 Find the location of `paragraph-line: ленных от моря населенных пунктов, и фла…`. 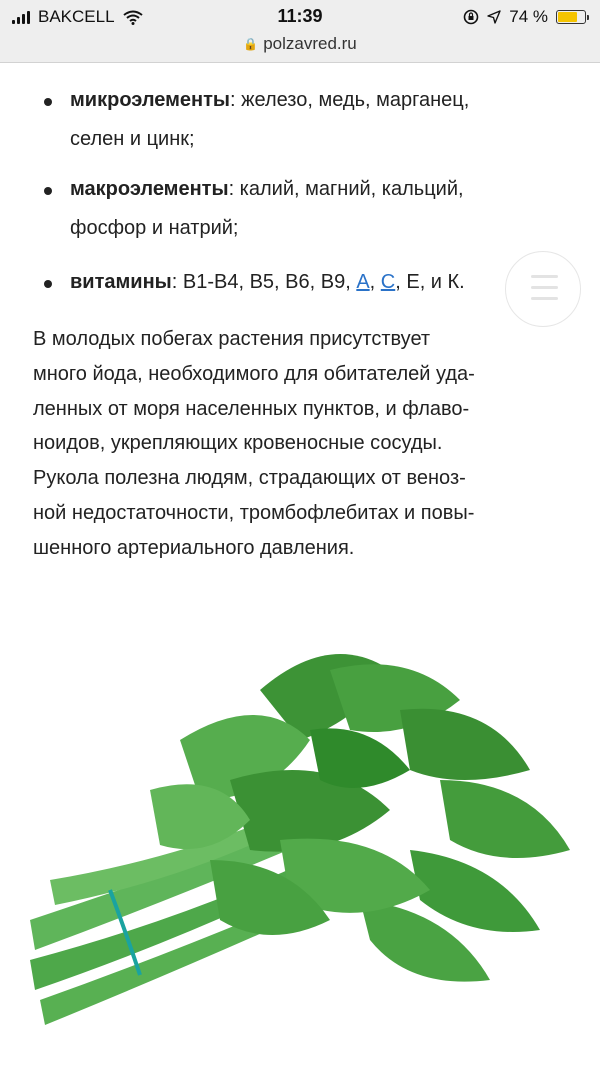

paragraph-line: ленных от моря населенных пунктов, и фла… is located at coordinates (251, 408).